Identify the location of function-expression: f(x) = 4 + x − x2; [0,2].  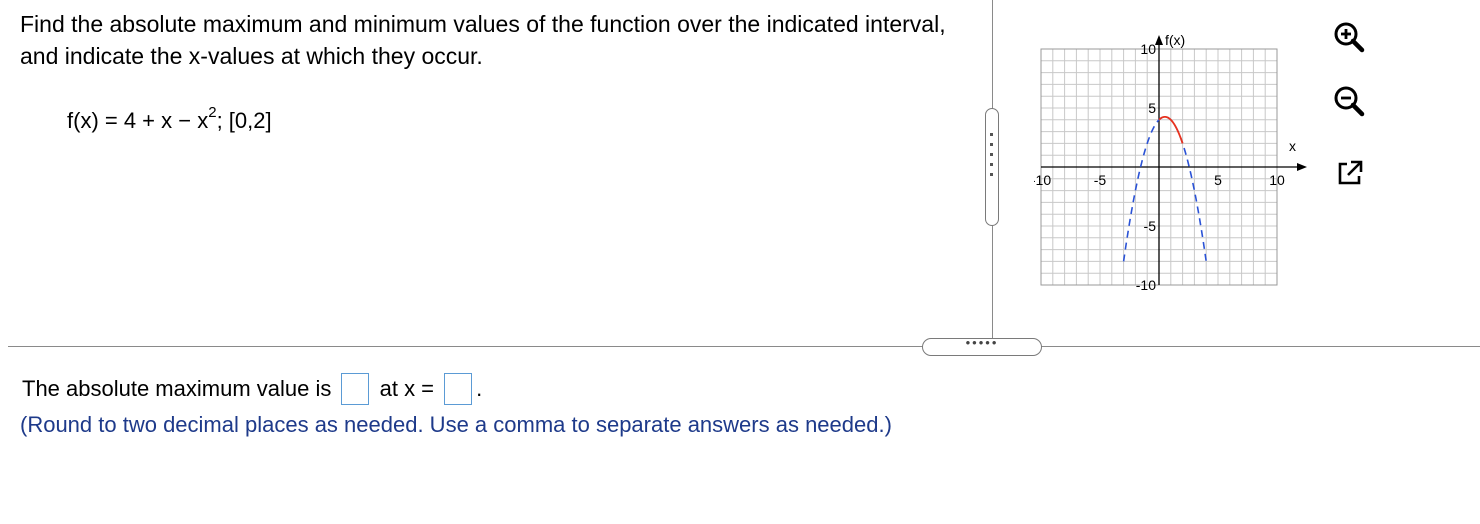
(169, 119).